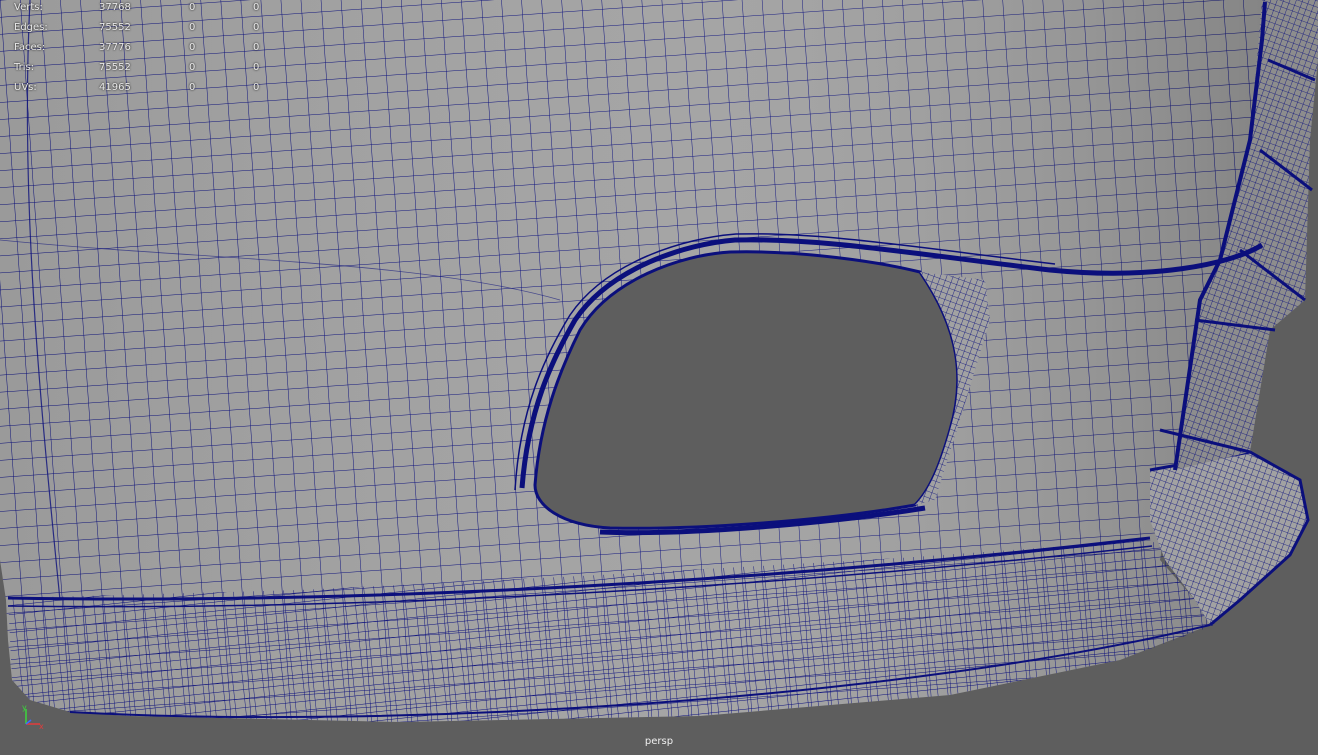 The width and height of the screenshot is (1318, 755). What do you see at coordinates (140, 90) in the screenshot?
I see `hud-row-uvs: UVs: 41965 0 0` at bounding box center [140, 90].